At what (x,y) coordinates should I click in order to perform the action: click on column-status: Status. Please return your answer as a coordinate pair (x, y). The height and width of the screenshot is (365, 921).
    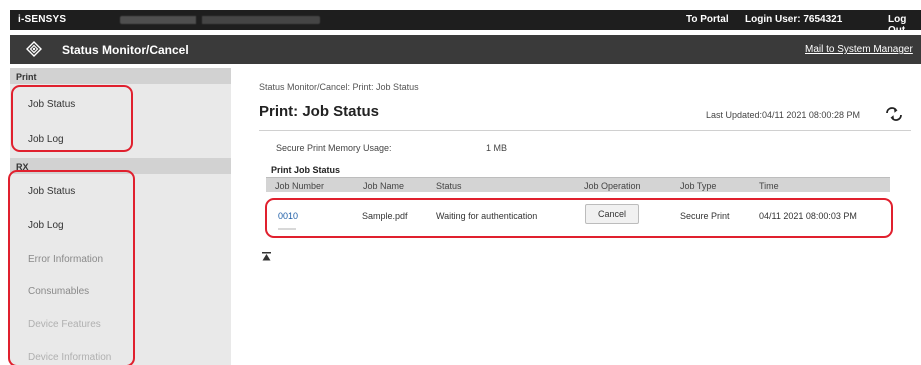
    Looking at the image, I should click on (449, 186).